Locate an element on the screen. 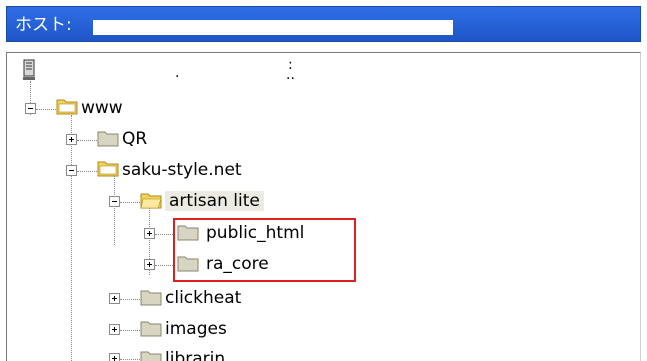 This screenshot has height=361, width=647. tree-item-www: www is located at coordinates (102, 108).